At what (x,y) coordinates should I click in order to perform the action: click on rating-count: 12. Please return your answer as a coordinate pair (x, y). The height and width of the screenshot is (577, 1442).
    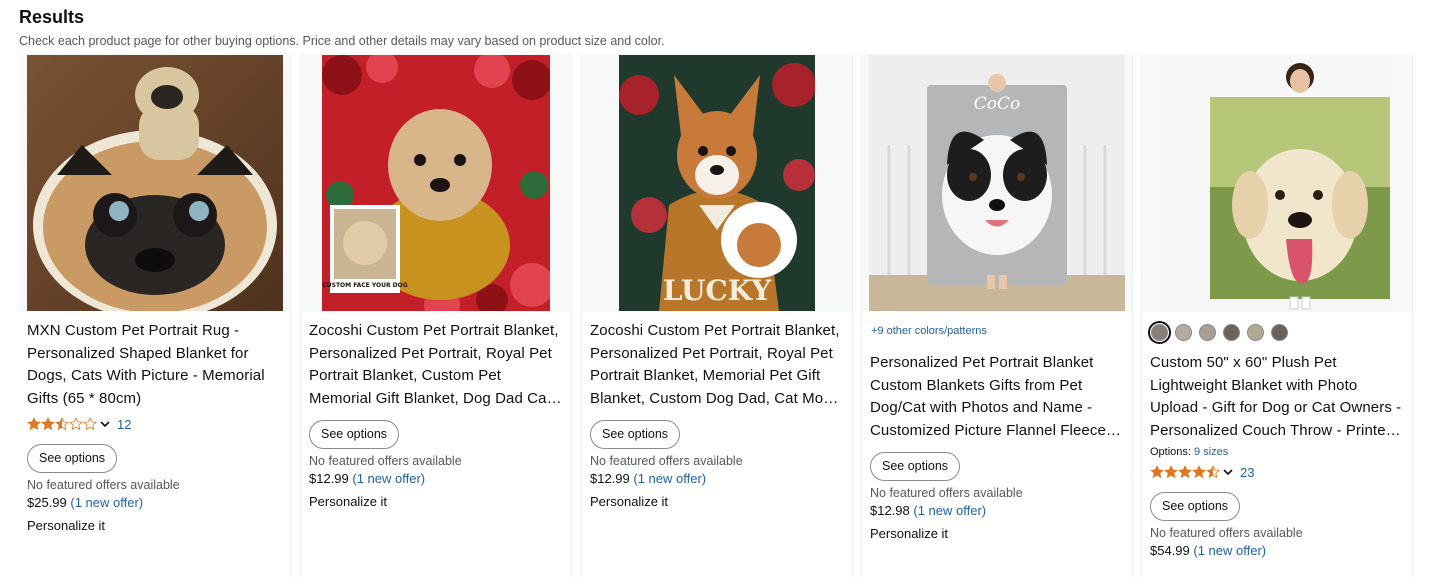
    Looking at the image, I should click on (124, 424).